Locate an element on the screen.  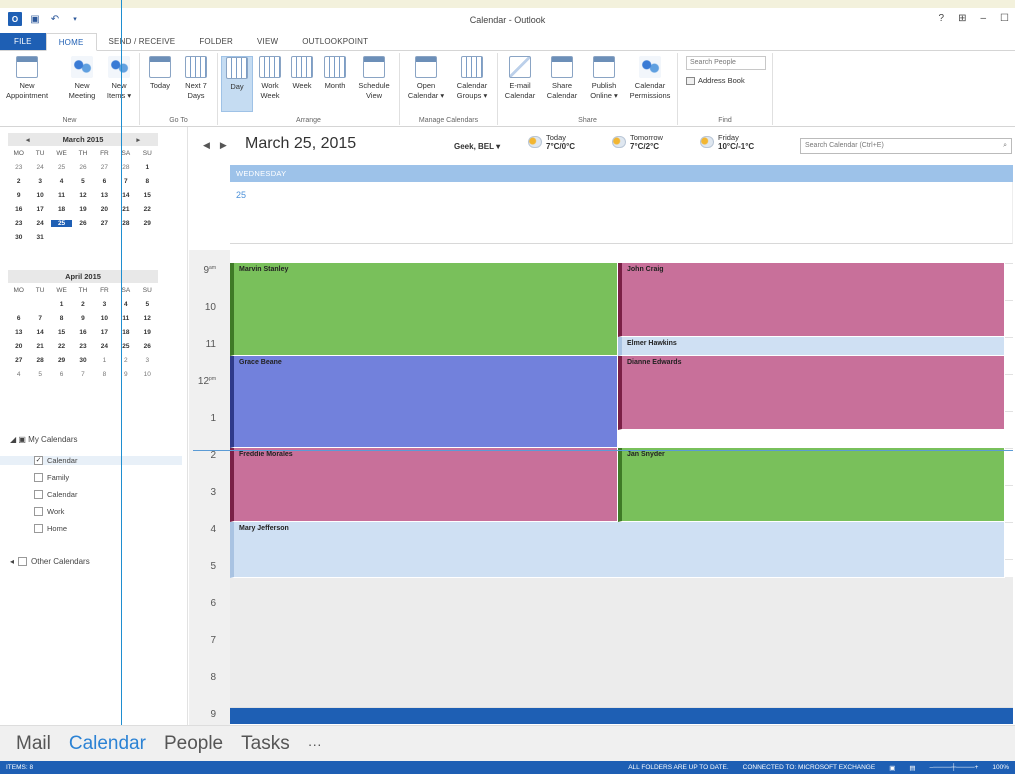
share-calendar-button: Share Calendar is located at coordinates (562, 78).